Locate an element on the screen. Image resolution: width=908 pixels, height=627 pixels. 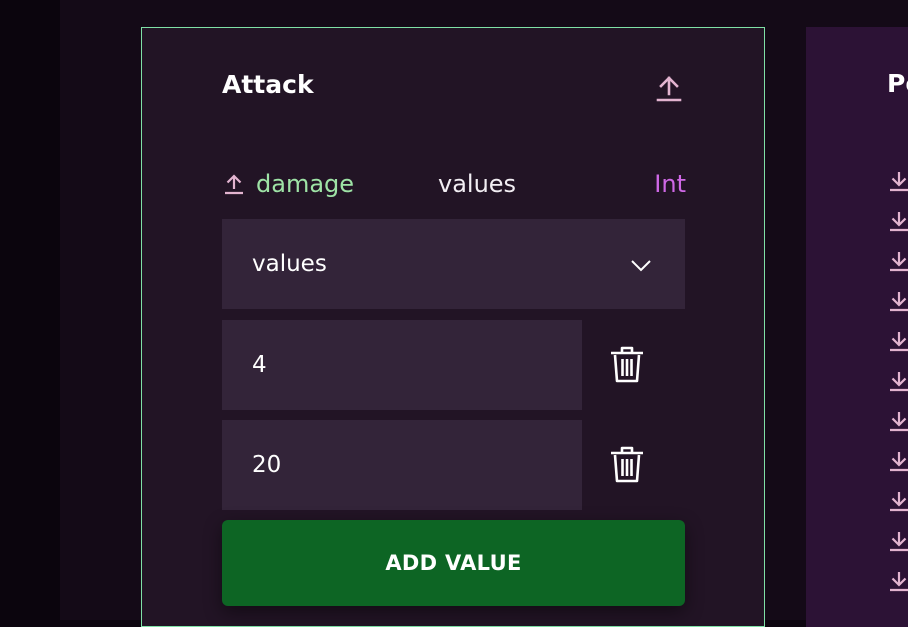
port-type: Int is located at coordinates (670, 184).